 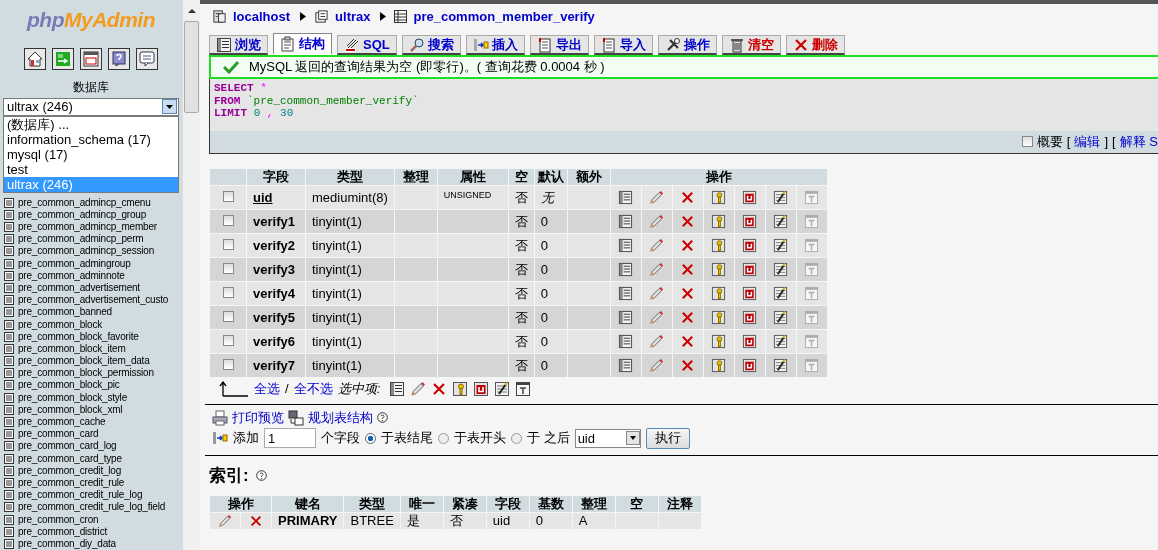 What do you see at coordinates (353, 16) in the screenshot?
I see `breadcrumb-link: ultrax` at bounding box center [353, 16].